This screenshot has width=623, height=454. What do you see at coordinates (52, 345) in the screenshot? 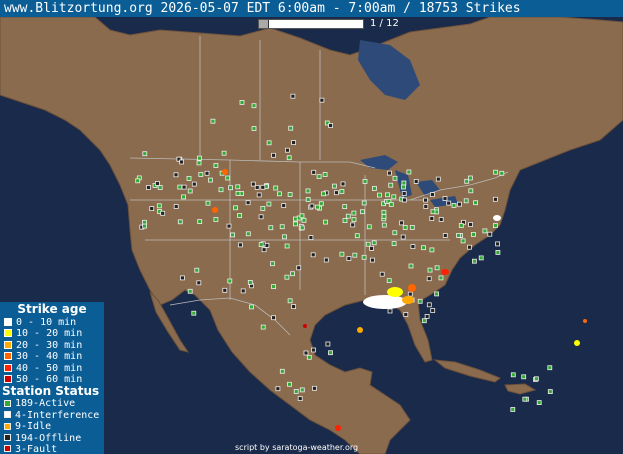
I see `strike-age-row: 20 - 30 min` at bounding box center [52, 345].